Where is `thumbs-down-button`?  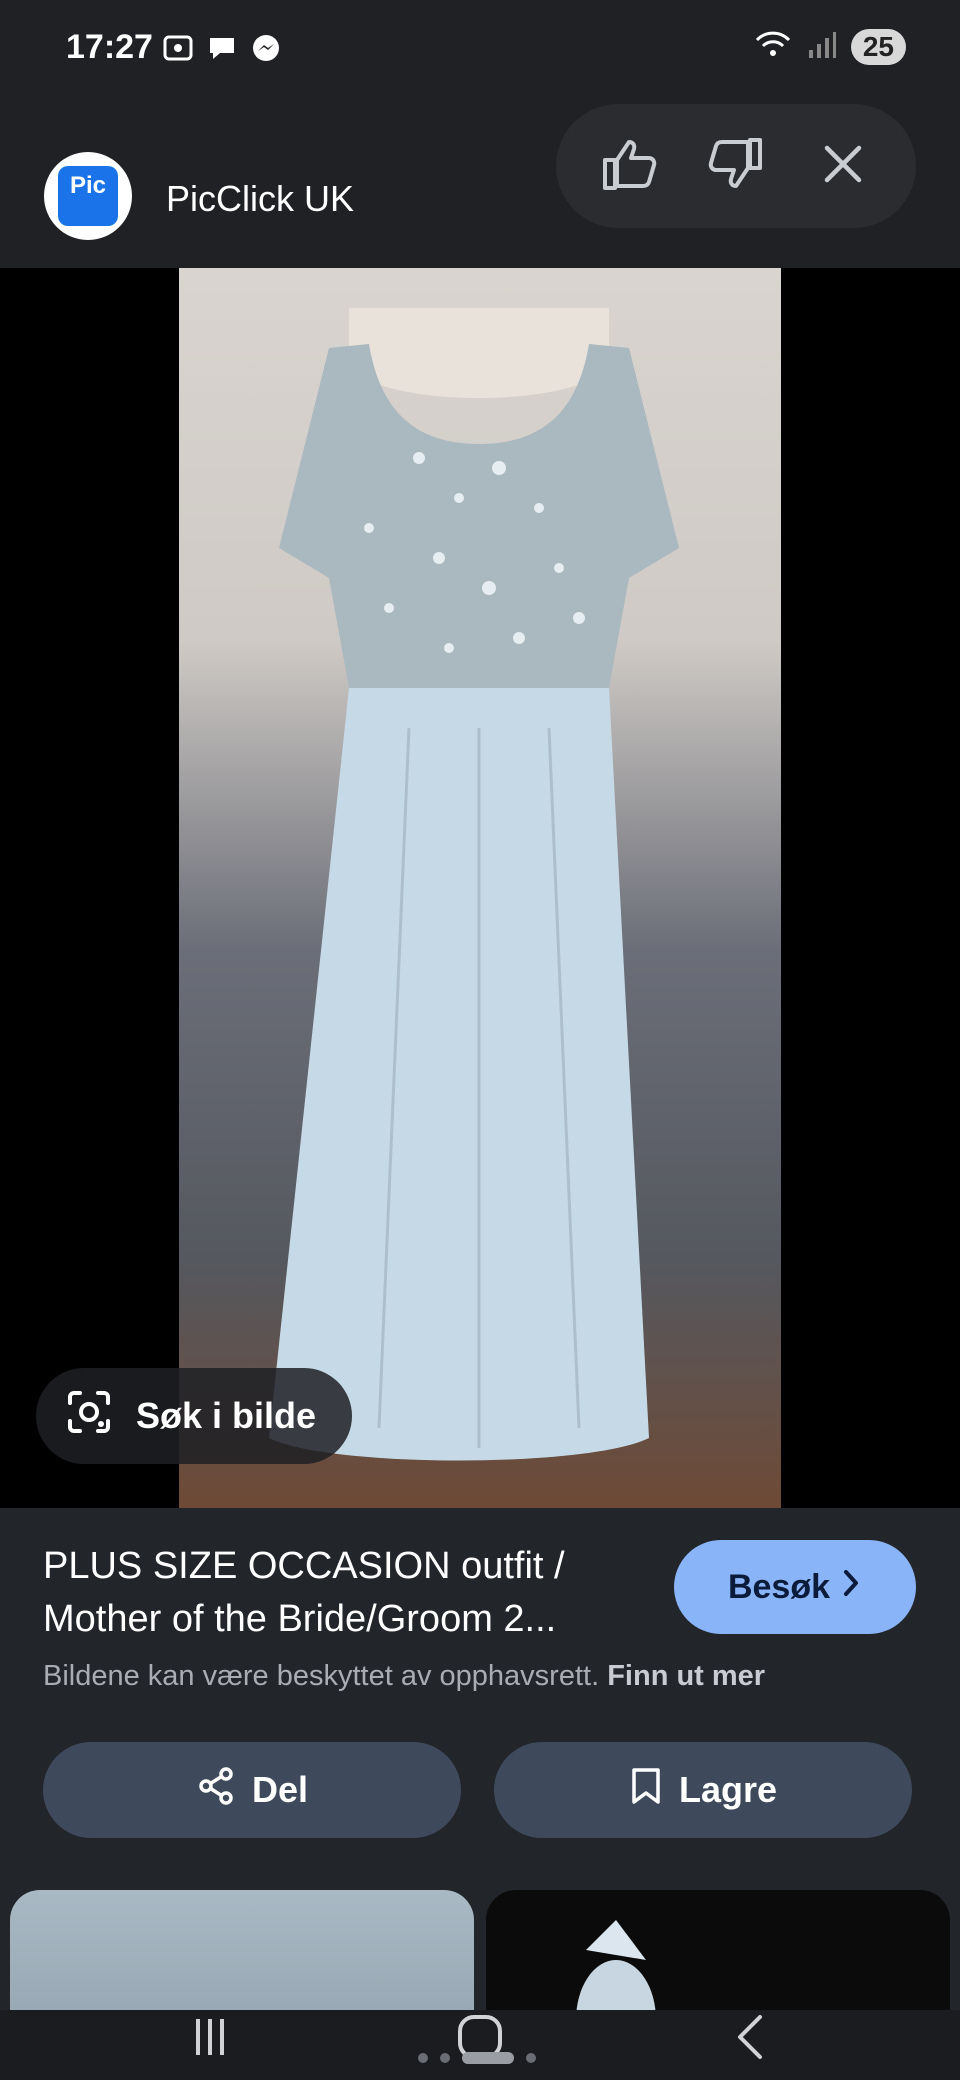
thumbs-down-button is located at coordinates (736, 166).